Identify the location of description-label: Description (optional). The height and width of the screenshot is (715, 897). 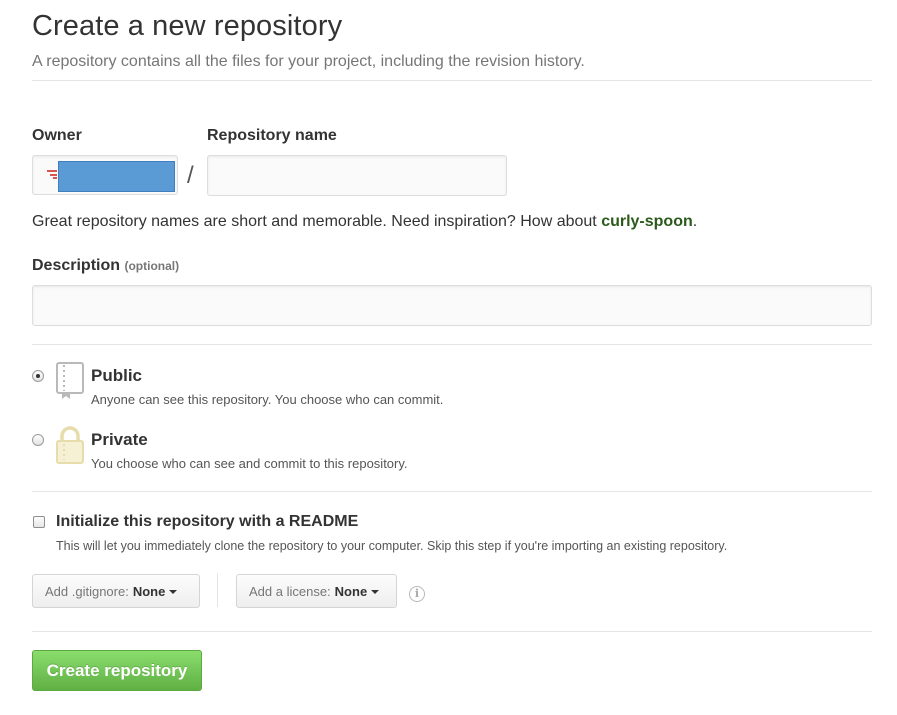
(105, 266).